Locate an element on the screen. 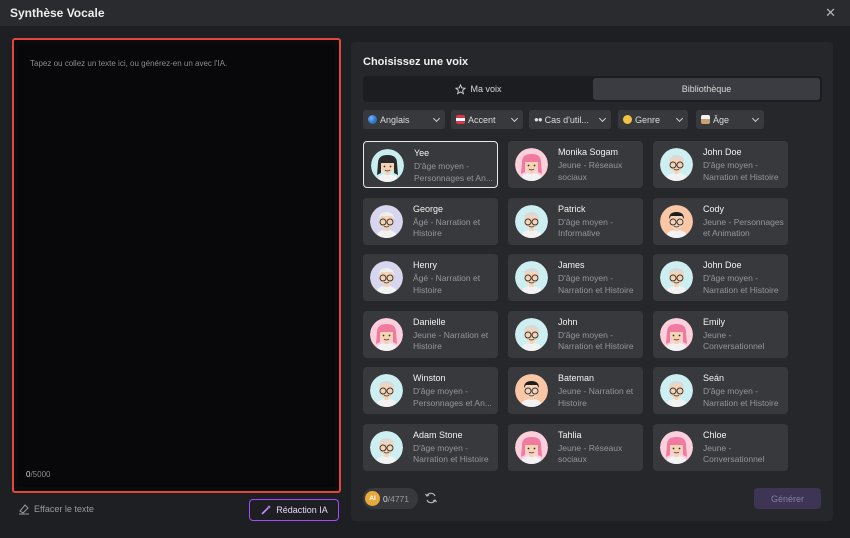 The image size is (850, 538). voice-name: Seán is located at coordinates (714, 378).